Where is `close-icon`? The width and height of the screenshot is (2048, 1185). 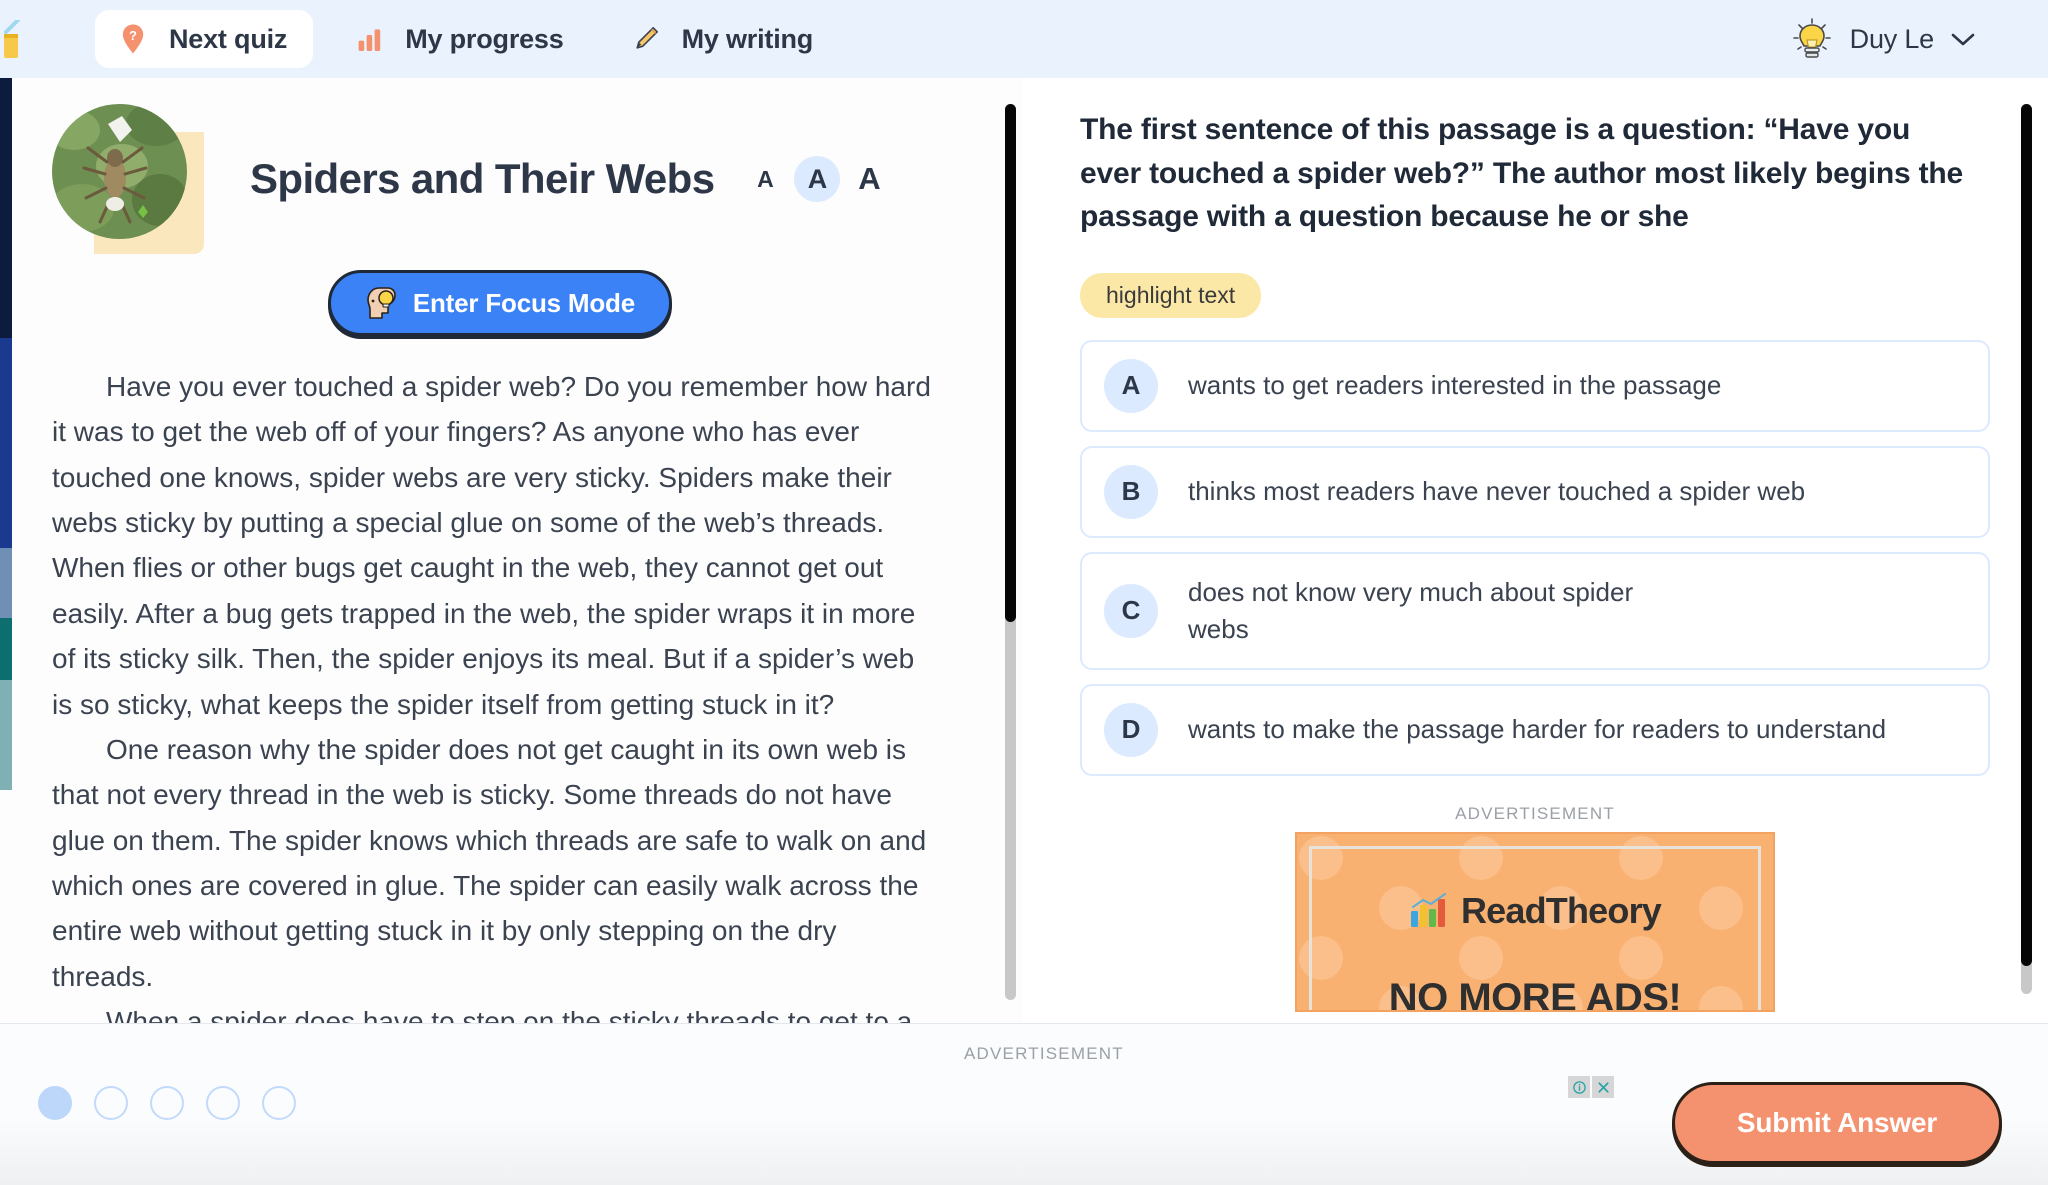 close-icon is located at coordinates (1603, 1087).